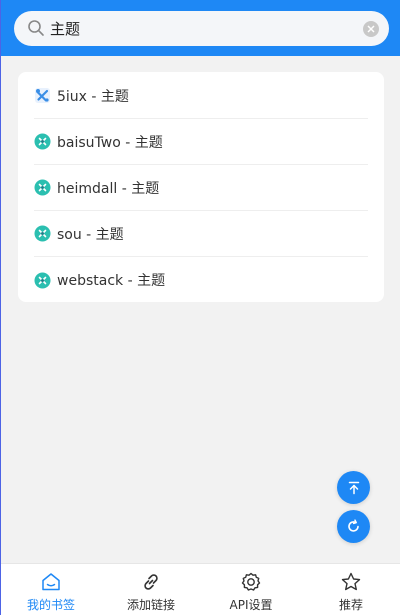 The height and width of the screenshot is (615, 400). What do you see at coordinates (201, 142) in the screenshot?
I see `bookmark-item-baisutwo: baisuTwo - 主题` at bounding box center [201, 142].